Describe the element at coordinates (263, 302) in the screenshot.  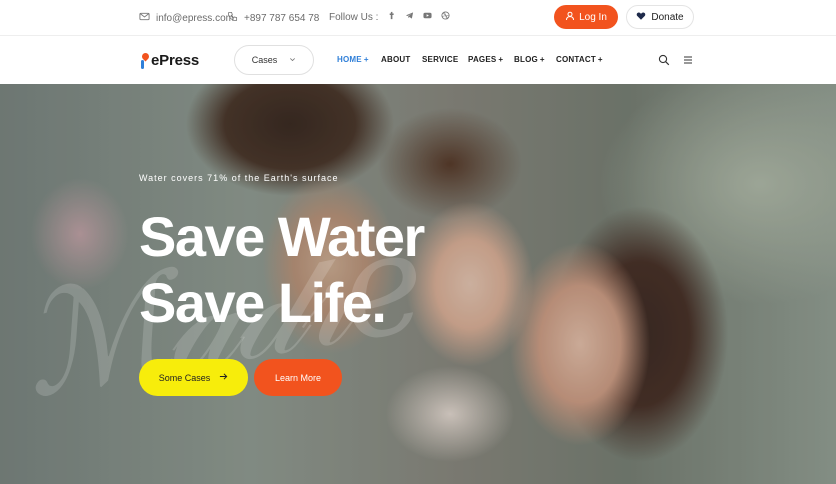
I see `hero-title-line-2: Save Life.` at that location.